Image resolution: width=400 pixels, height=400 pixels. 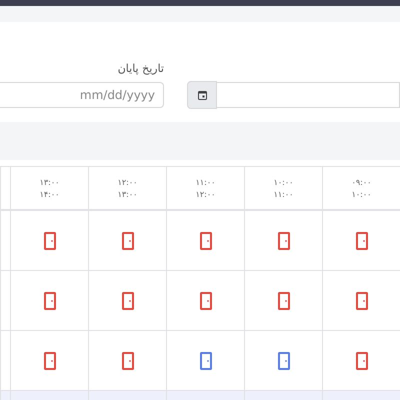 What do you see at coordinates (50, 194) in the screenshot?
I see `time-label: ۱۴:۰۰` at bounding box center [50, 194].